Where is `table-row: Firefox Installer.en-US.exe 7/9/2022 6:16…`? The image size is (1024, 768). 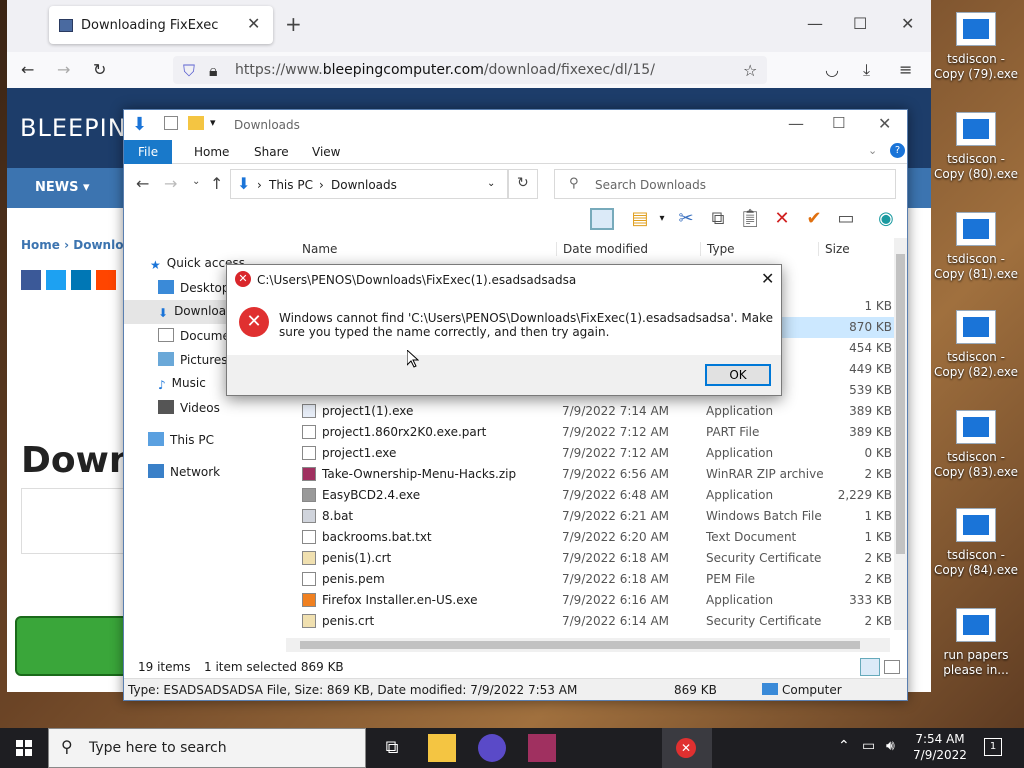 table-row: Firefox Installer.en-US.exe 7/9/2022 6:16… is located at coordinates (594, 600).